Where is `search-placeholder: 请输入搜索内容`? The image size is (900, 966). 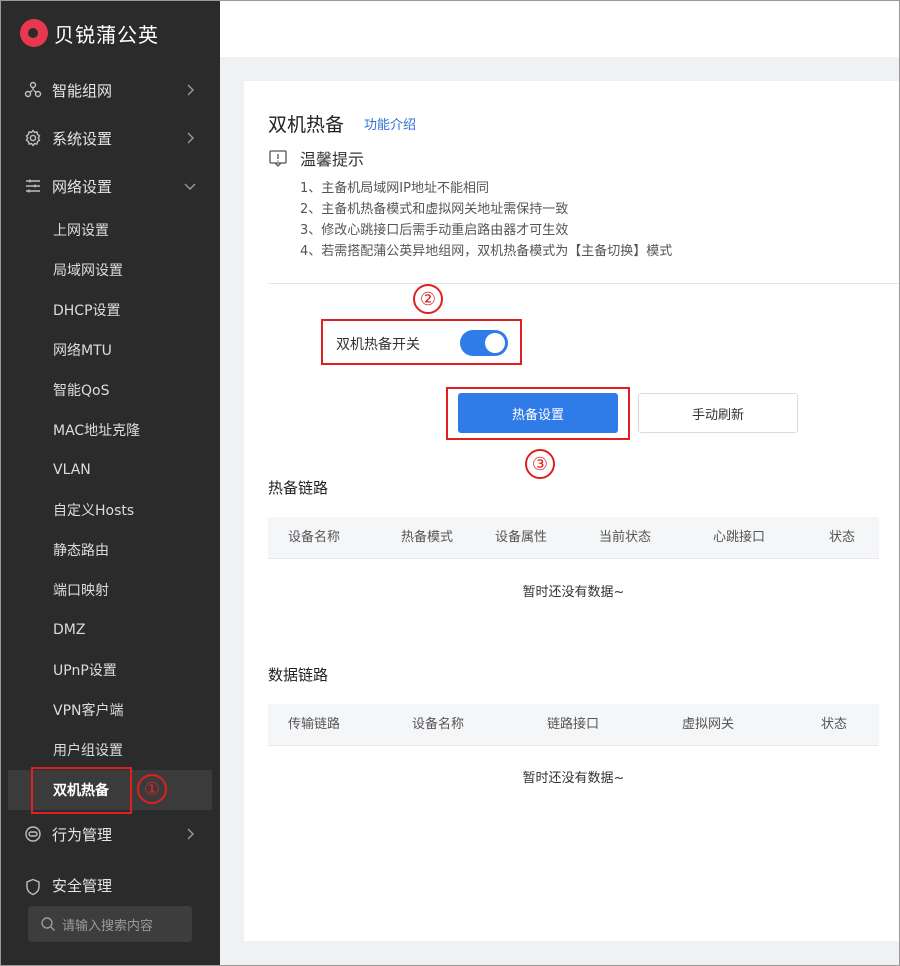
search-placeholder: 请输入搜索内容 is located at coordinates (108, 926).